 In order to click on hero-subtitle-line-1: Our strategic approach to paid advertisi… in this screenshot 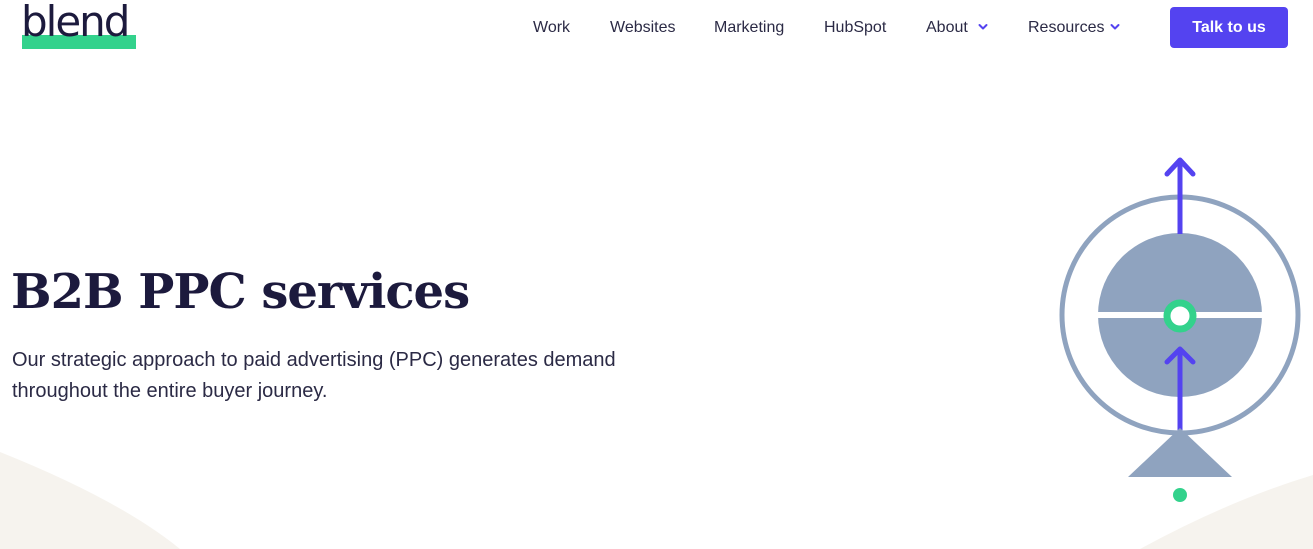, I will do `click(314, 360)`.